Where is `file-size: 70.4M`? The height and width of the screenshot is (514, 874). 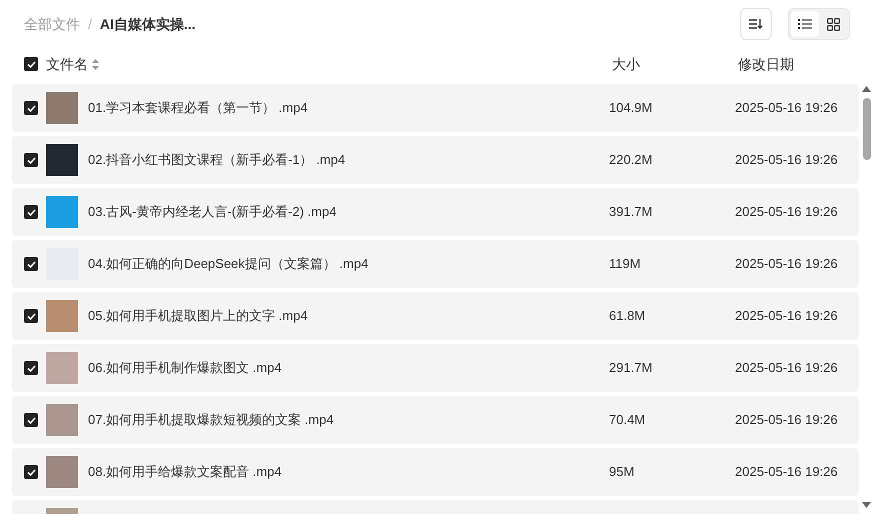
file-size: 70.4M is located at coordinates (627, 420).